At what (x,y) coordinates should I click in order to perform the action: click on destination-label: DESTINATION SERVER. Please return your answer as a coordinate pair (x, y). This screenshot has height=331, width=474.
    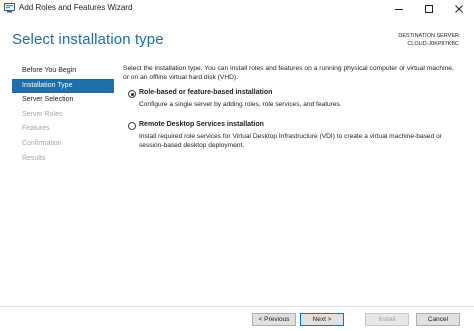
    Looking at the image, I should click on (428, 36).